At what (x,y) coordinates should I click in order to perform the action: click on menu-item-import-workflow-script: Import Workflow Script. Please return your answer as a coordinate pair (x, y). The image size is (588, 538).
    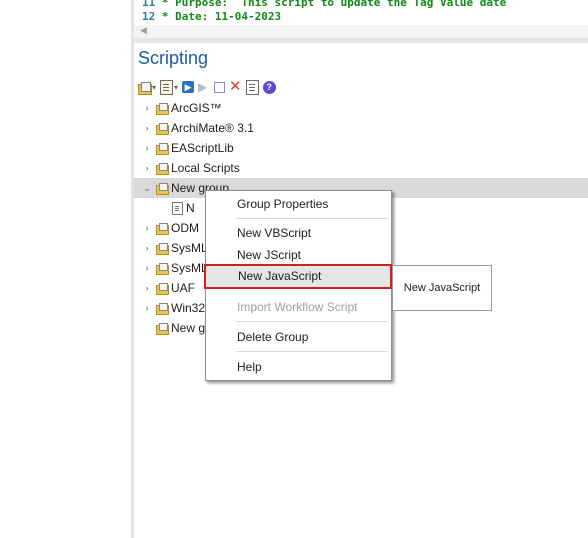
    Looking at the image, I should click on (297, 307).